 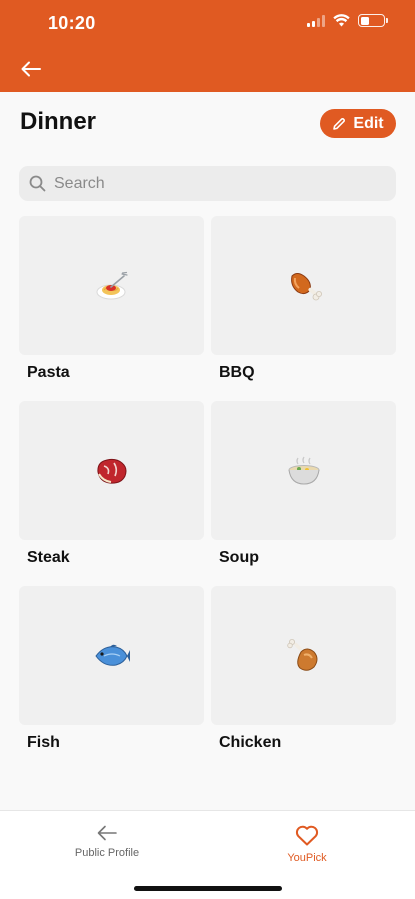 I want to click on food-card-label: Chicken, so click(x=250, y=742).